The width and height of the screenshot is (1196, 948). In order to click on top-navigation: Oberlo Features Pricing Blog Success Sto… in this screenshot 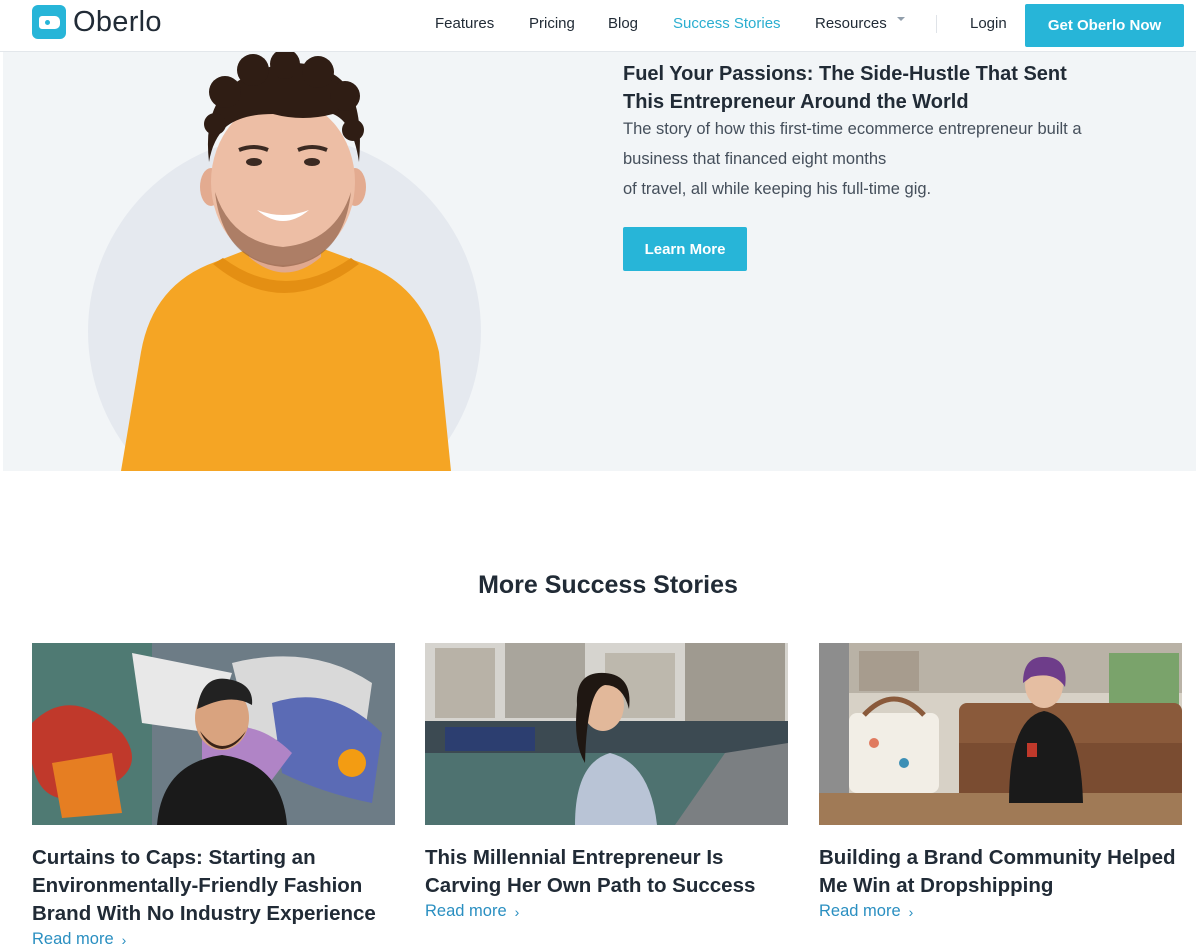, I will do `click(598, 26)`.